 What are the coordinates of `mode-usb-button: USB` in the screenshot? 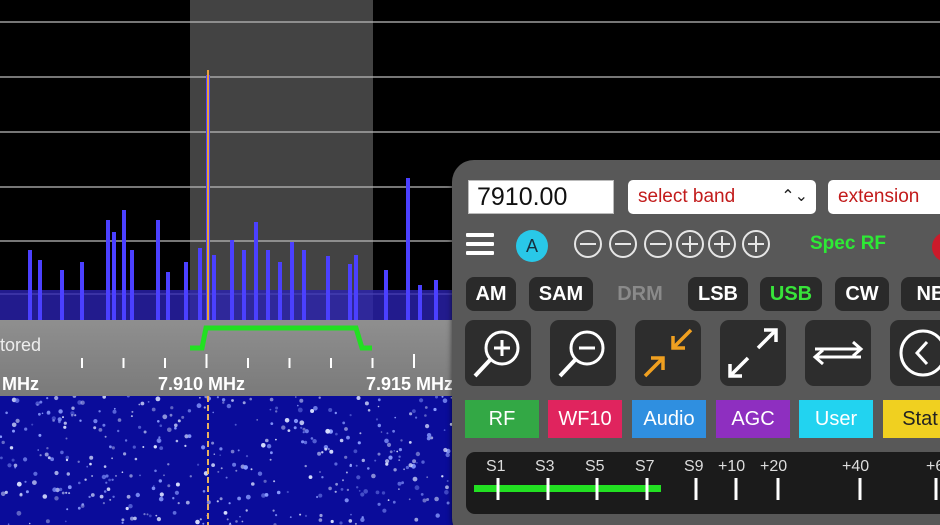 It's located at (791, 294).